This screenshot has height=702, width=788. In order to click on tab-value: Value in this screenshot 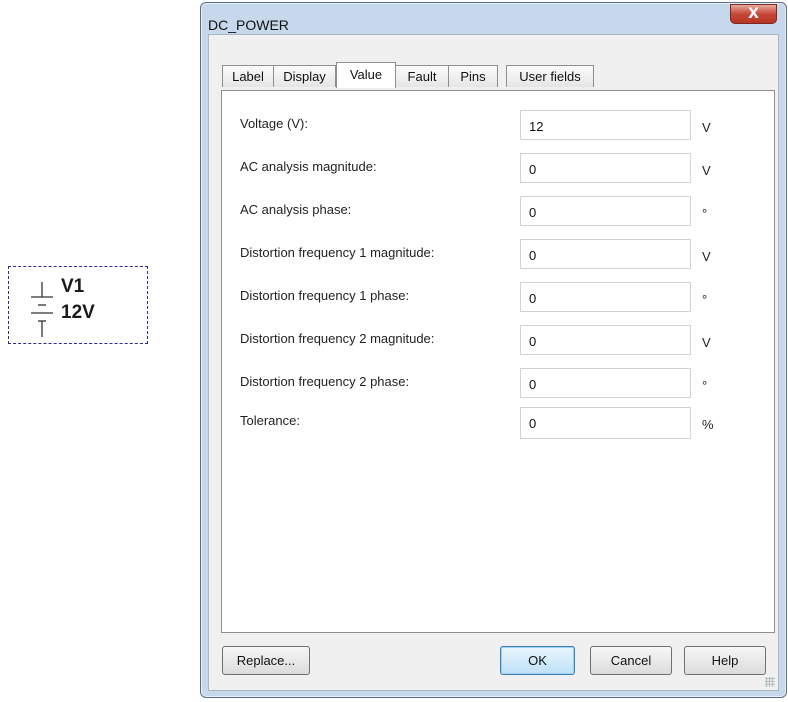, I will do `click(366, 75)`.